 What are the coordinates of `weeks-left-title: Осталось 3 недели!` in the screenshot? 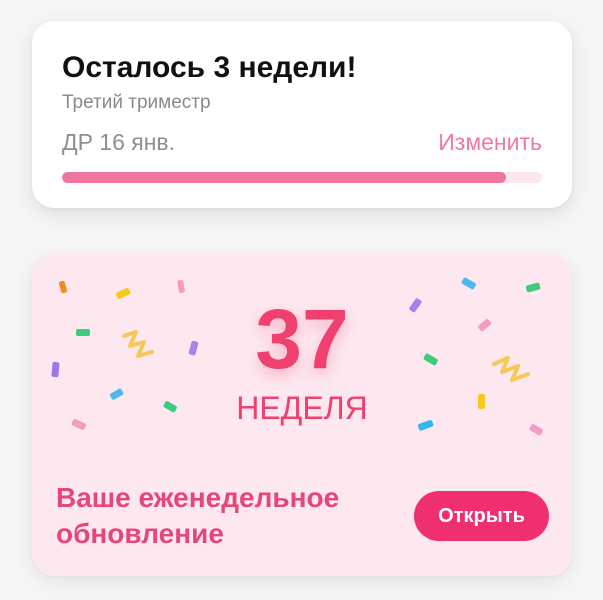 It's located at (209, 67).